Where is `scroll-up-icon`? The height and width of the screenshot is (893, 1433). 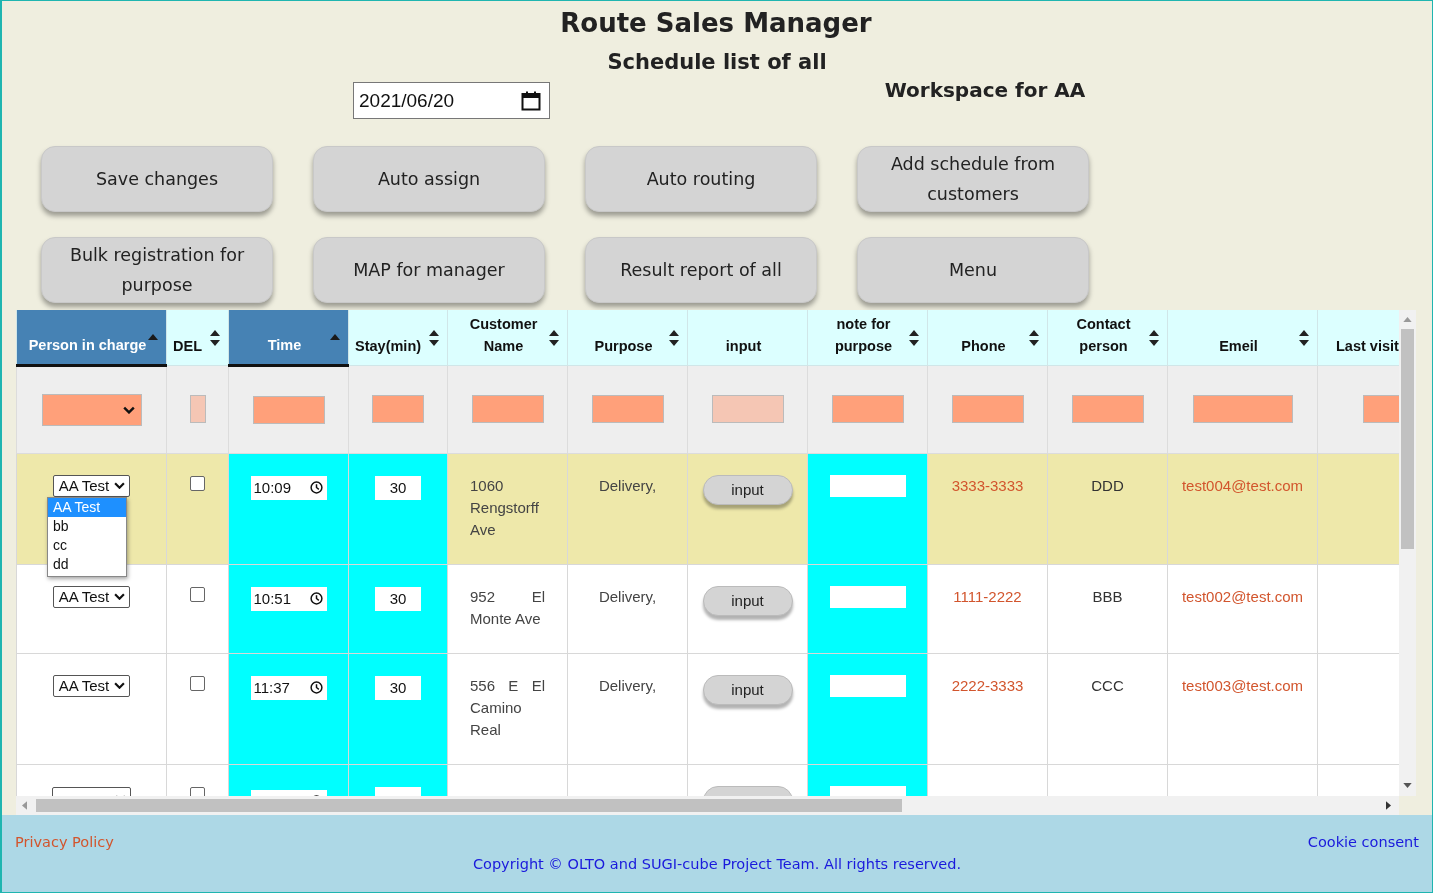 scroll-up-icon is located at coordinates (1407, 319).